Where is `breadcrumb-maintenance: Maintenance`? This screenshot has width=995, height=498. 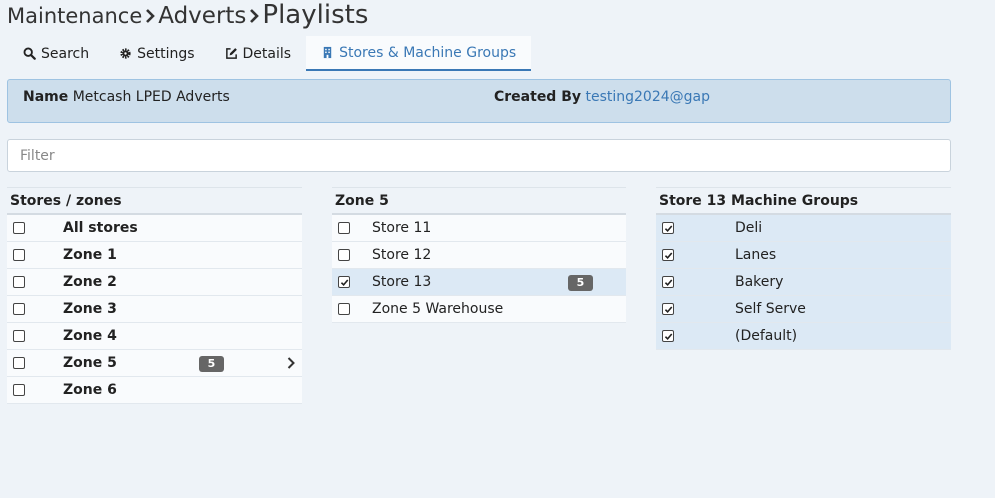 breadcrumb-maintenance: Maintenance is located at coordinates (74, 16).